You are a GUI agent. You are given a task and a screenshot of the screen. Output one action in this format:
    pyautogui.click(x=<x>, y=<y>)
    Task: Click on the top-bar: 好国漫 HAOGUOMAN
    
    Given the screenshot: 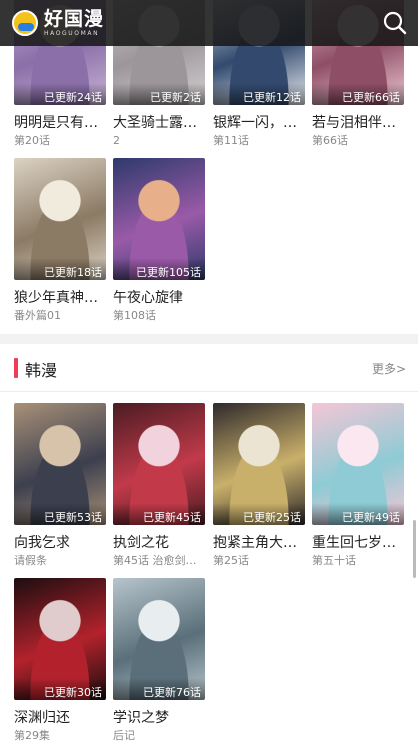 What is the action you would take?
    pyautogui.click(x=209, y=23)
    